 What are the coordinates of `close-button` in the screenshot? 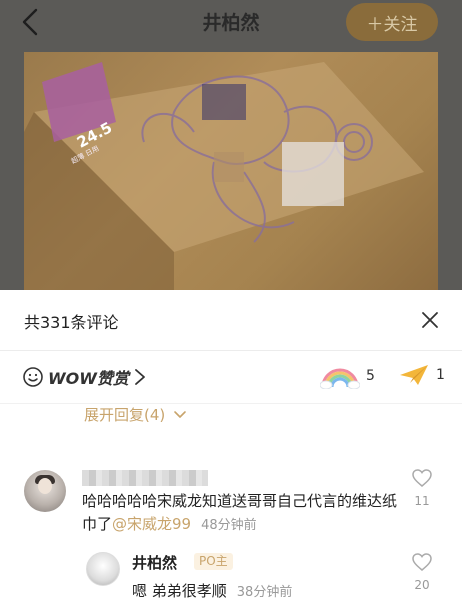 It's located at (430, 320).